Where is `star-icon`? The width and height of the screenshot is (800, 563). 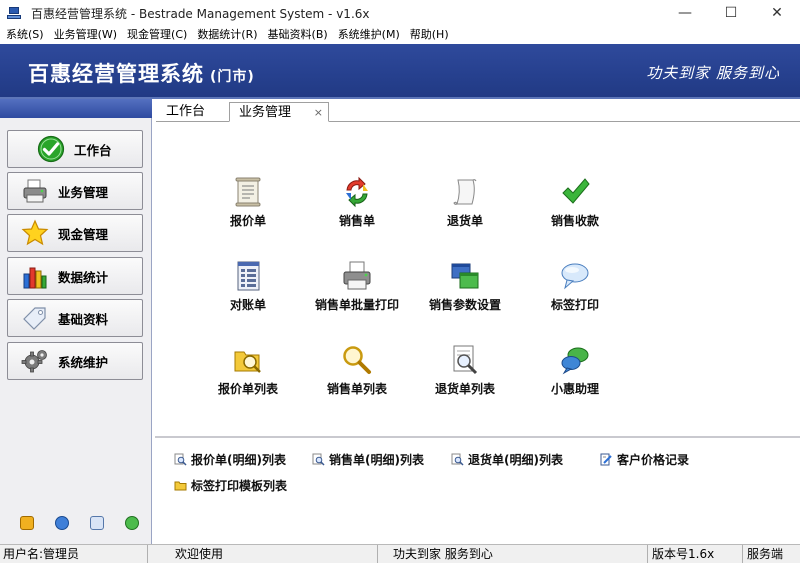 star-icon is located at coordinates (35, 233).